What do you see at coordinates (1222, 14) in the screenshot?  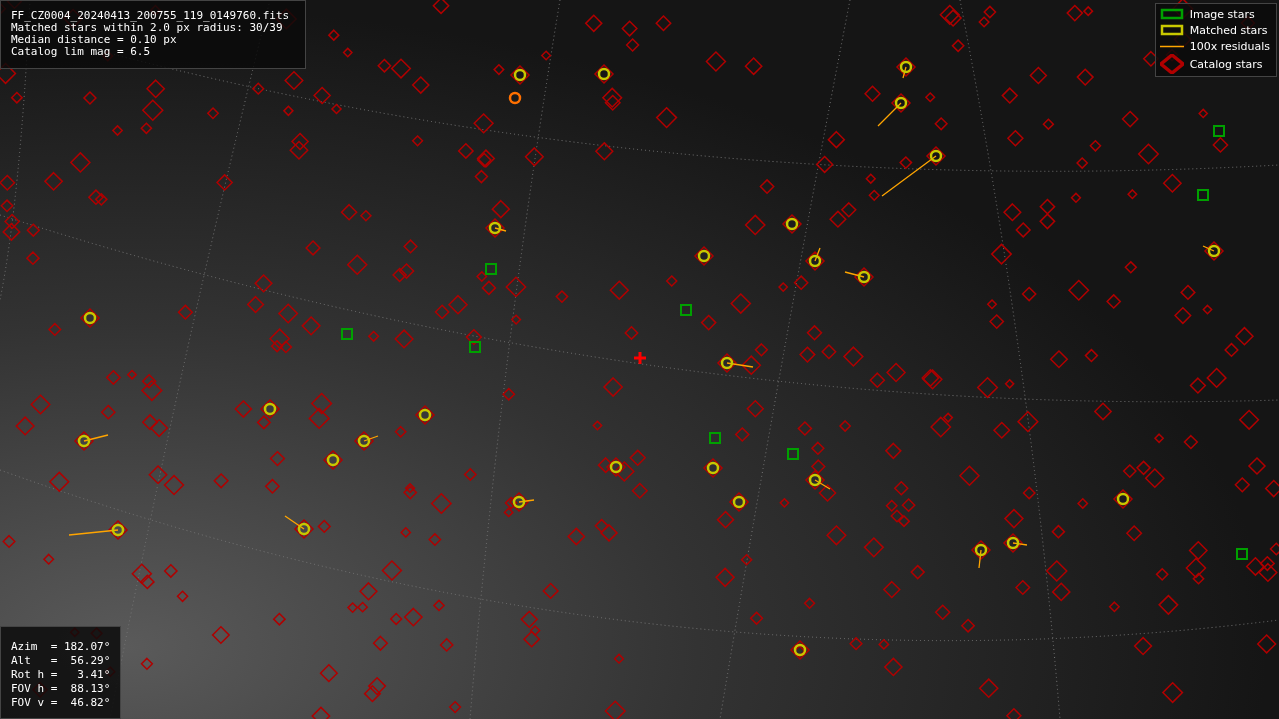 I see `legend-label: Image stars` at bounding box center [1222, 14].